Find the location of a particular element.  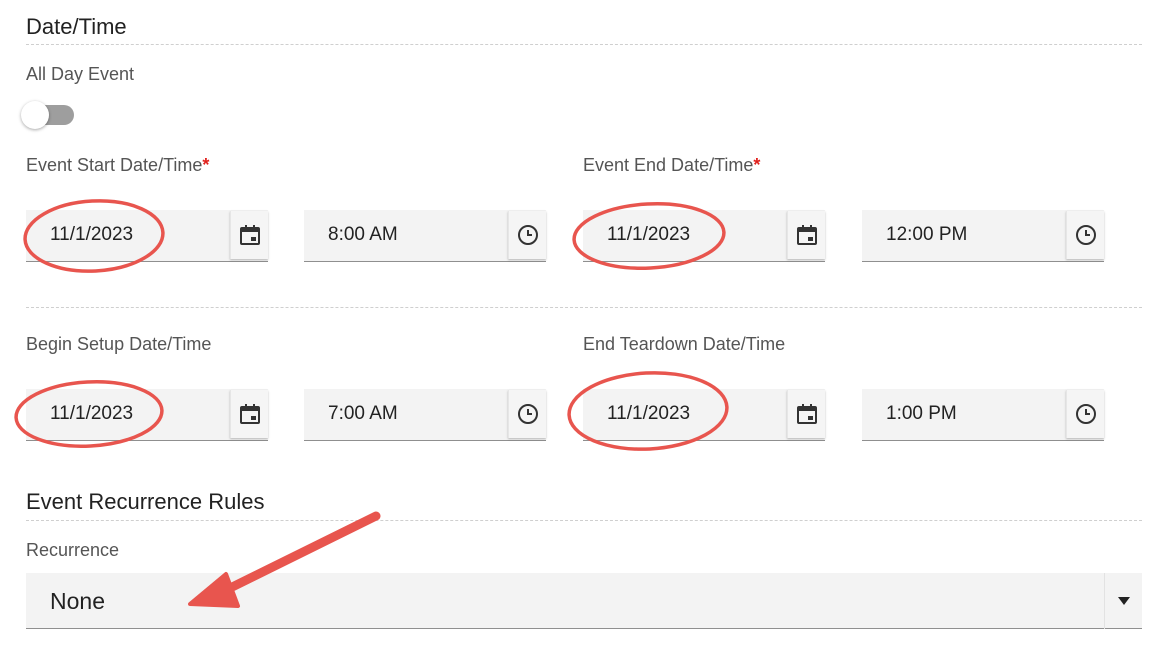

recurrence-select: None is located at coordinates (584, 601).